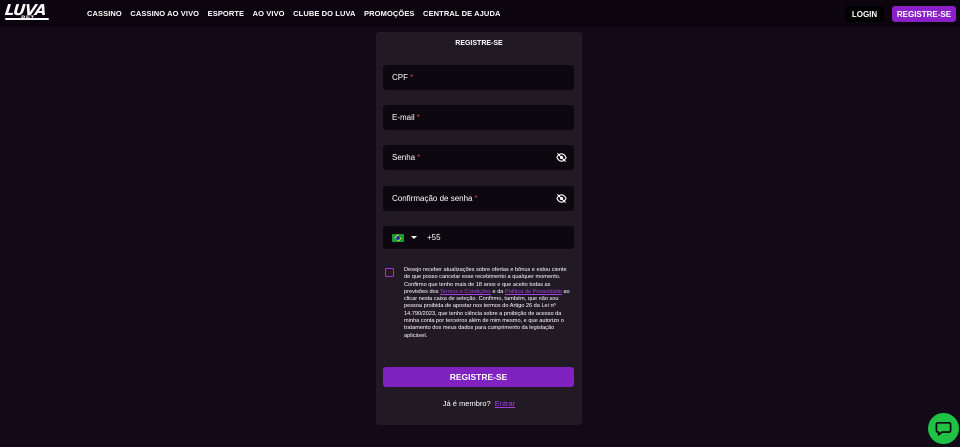 This screenshot has width=960, height=447. I want to click on consent-text-part: e da, so click(497, 291).